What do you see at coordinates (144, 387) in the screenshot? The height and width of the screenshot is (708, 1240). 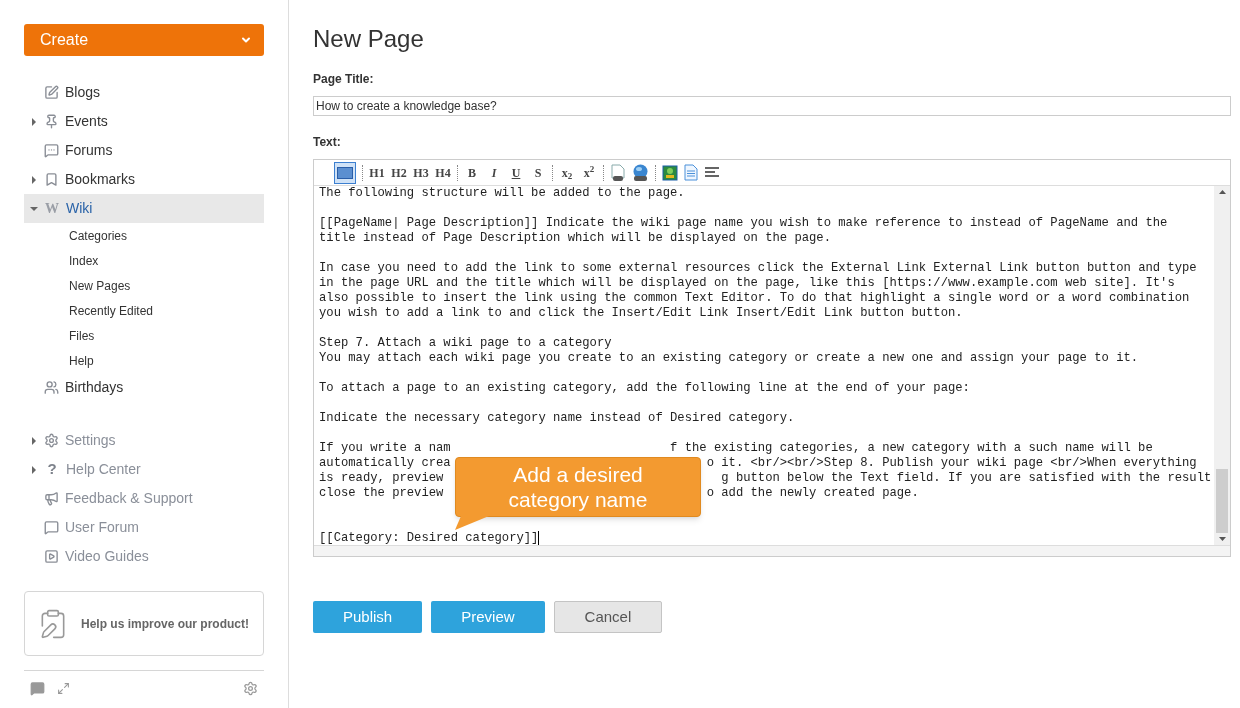 I see `sidebar-item: Birthdays` at bounding box center [144, 387].